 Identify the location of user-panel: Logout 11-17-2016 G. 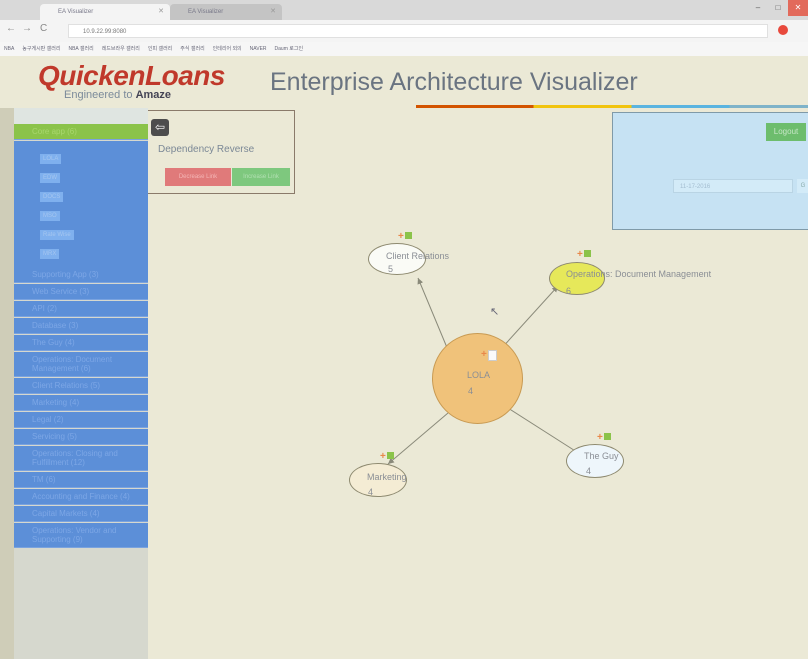
(710, 171).